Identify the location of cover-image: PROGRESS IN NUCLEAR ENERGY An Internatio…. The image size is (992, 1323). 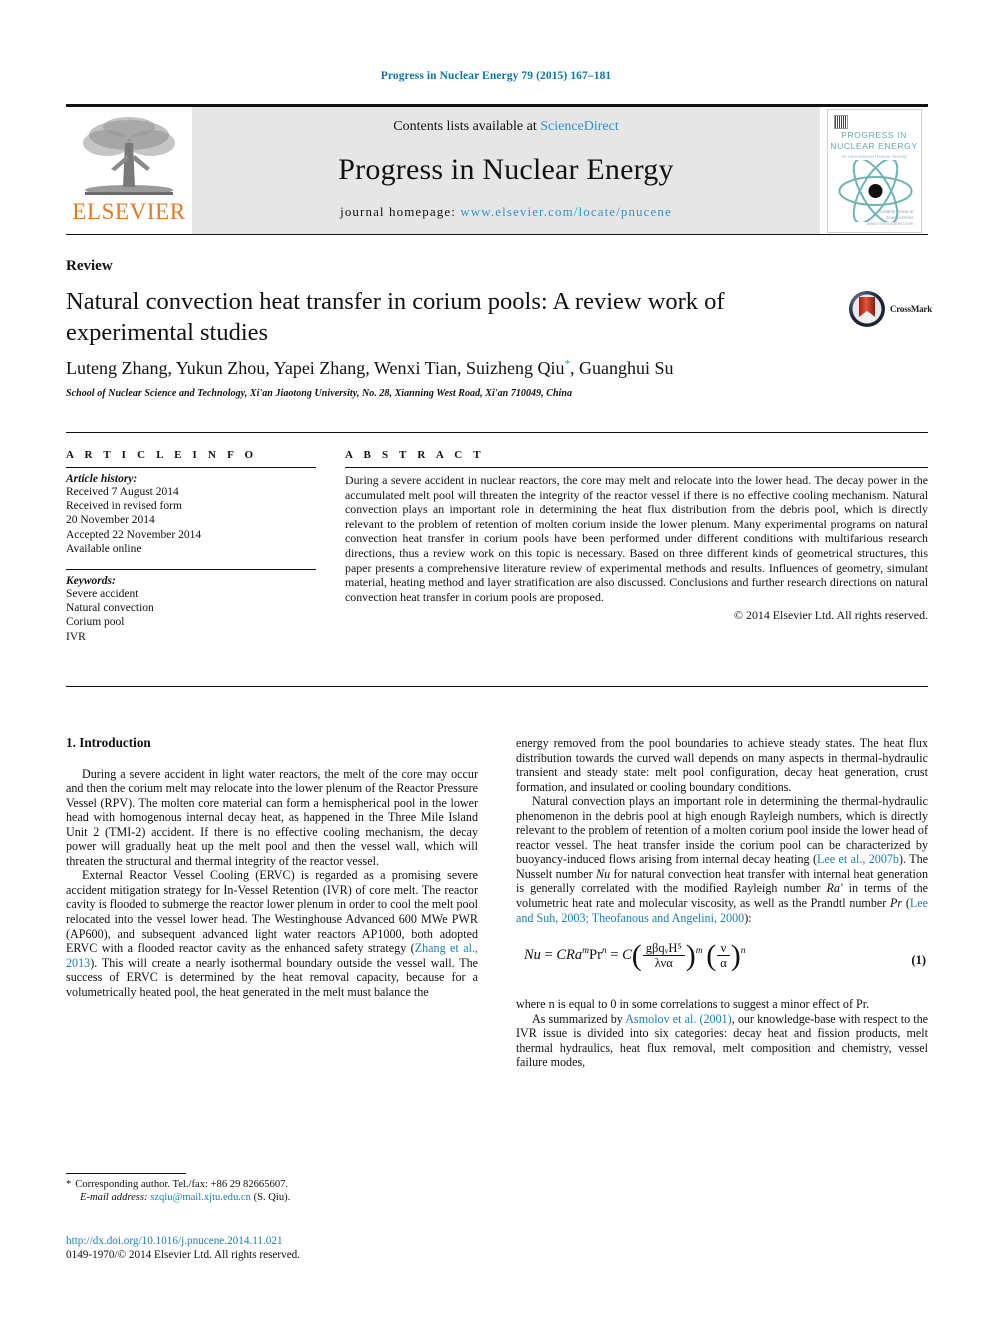
(874, 171).